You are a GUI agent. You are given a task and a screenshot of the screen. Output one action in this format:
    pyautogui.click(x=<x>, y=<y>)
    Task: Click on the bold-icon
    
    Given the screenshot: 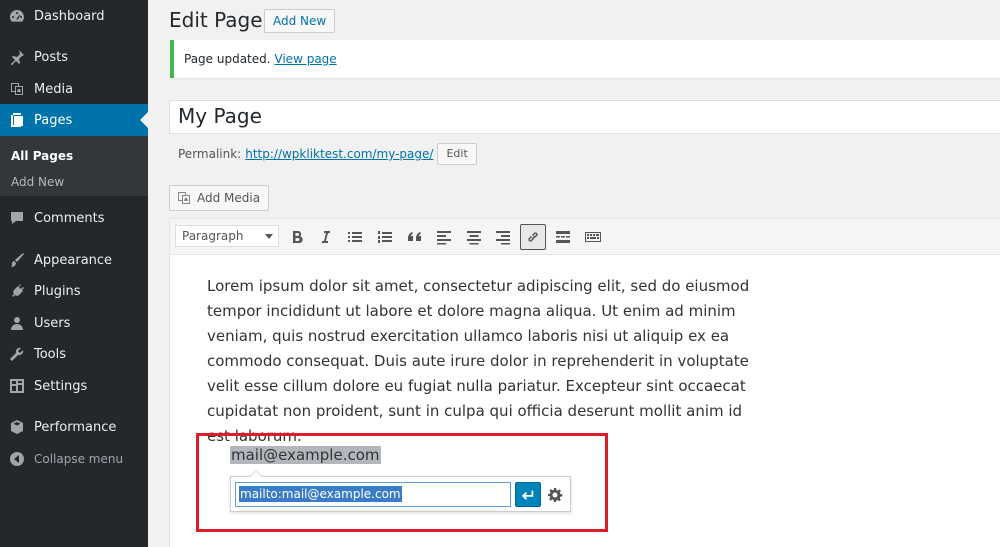 What is the action you would take?
    pyautogui.click(x=298, y=237)
    